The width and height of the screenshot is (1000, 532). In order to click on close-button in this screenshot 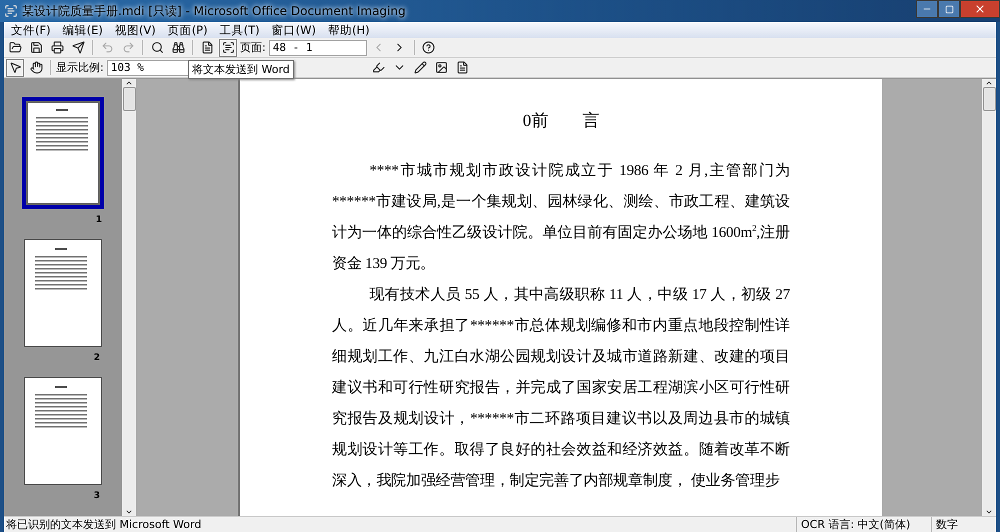, I will do `click(980, 9)`.